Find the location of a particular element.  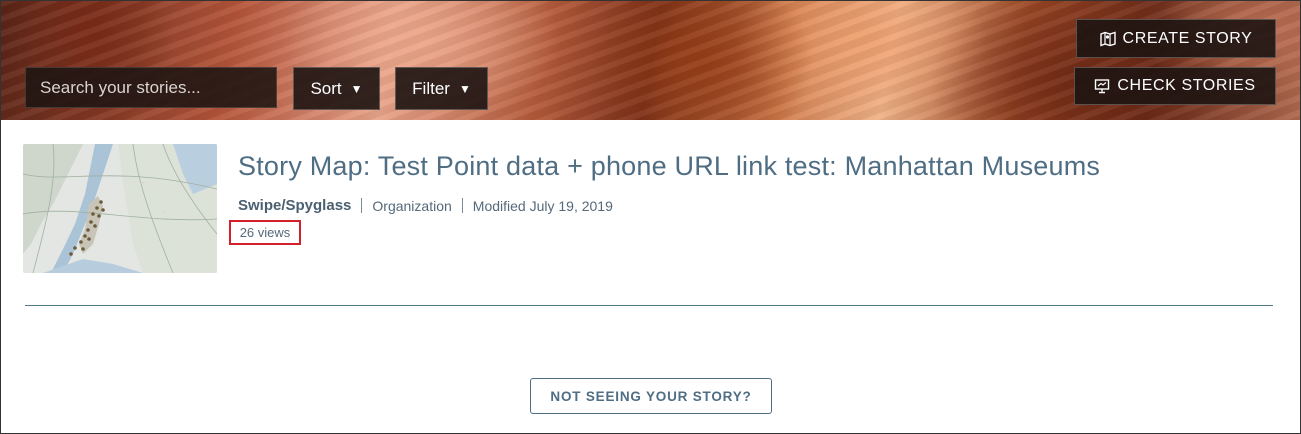

sort-button: Sort ▼ is located at coordinates (336, 88).